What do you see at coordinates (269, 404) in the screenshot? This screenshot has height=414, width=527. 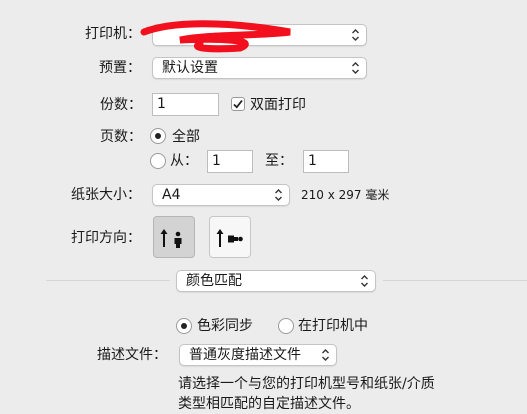 I see `profile-description-line2: 类型相匹配的自定描述文件。` at bounding box center [269, 404].